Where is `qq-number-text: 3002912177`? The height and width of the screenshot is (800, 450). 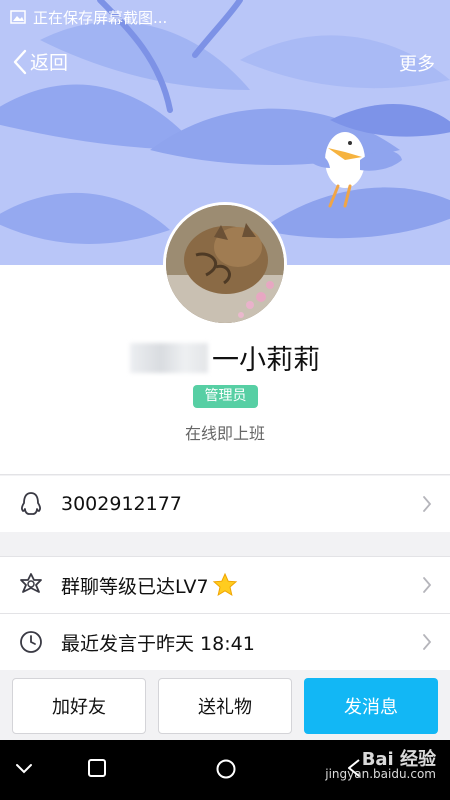 qq-number-text: 3002912177 is located at coordinates (121, 504).